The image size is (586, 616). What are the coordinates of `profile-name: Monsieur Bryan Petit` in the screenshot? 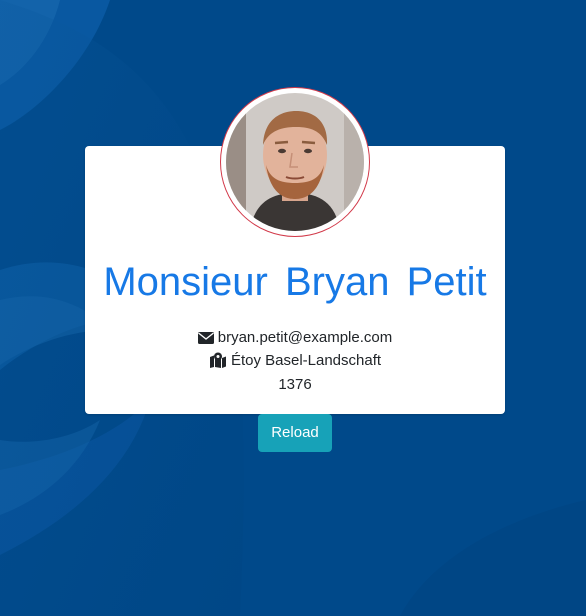 It's located at (295, 282).